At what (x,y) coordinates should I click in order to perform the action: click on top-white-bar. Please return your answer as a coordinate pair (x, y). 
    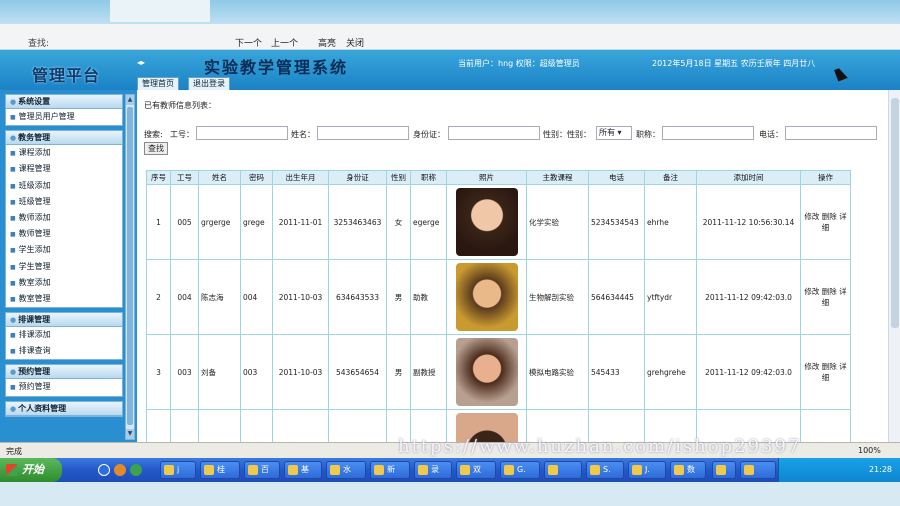
    Looking at the image, I should click on (160, 11).